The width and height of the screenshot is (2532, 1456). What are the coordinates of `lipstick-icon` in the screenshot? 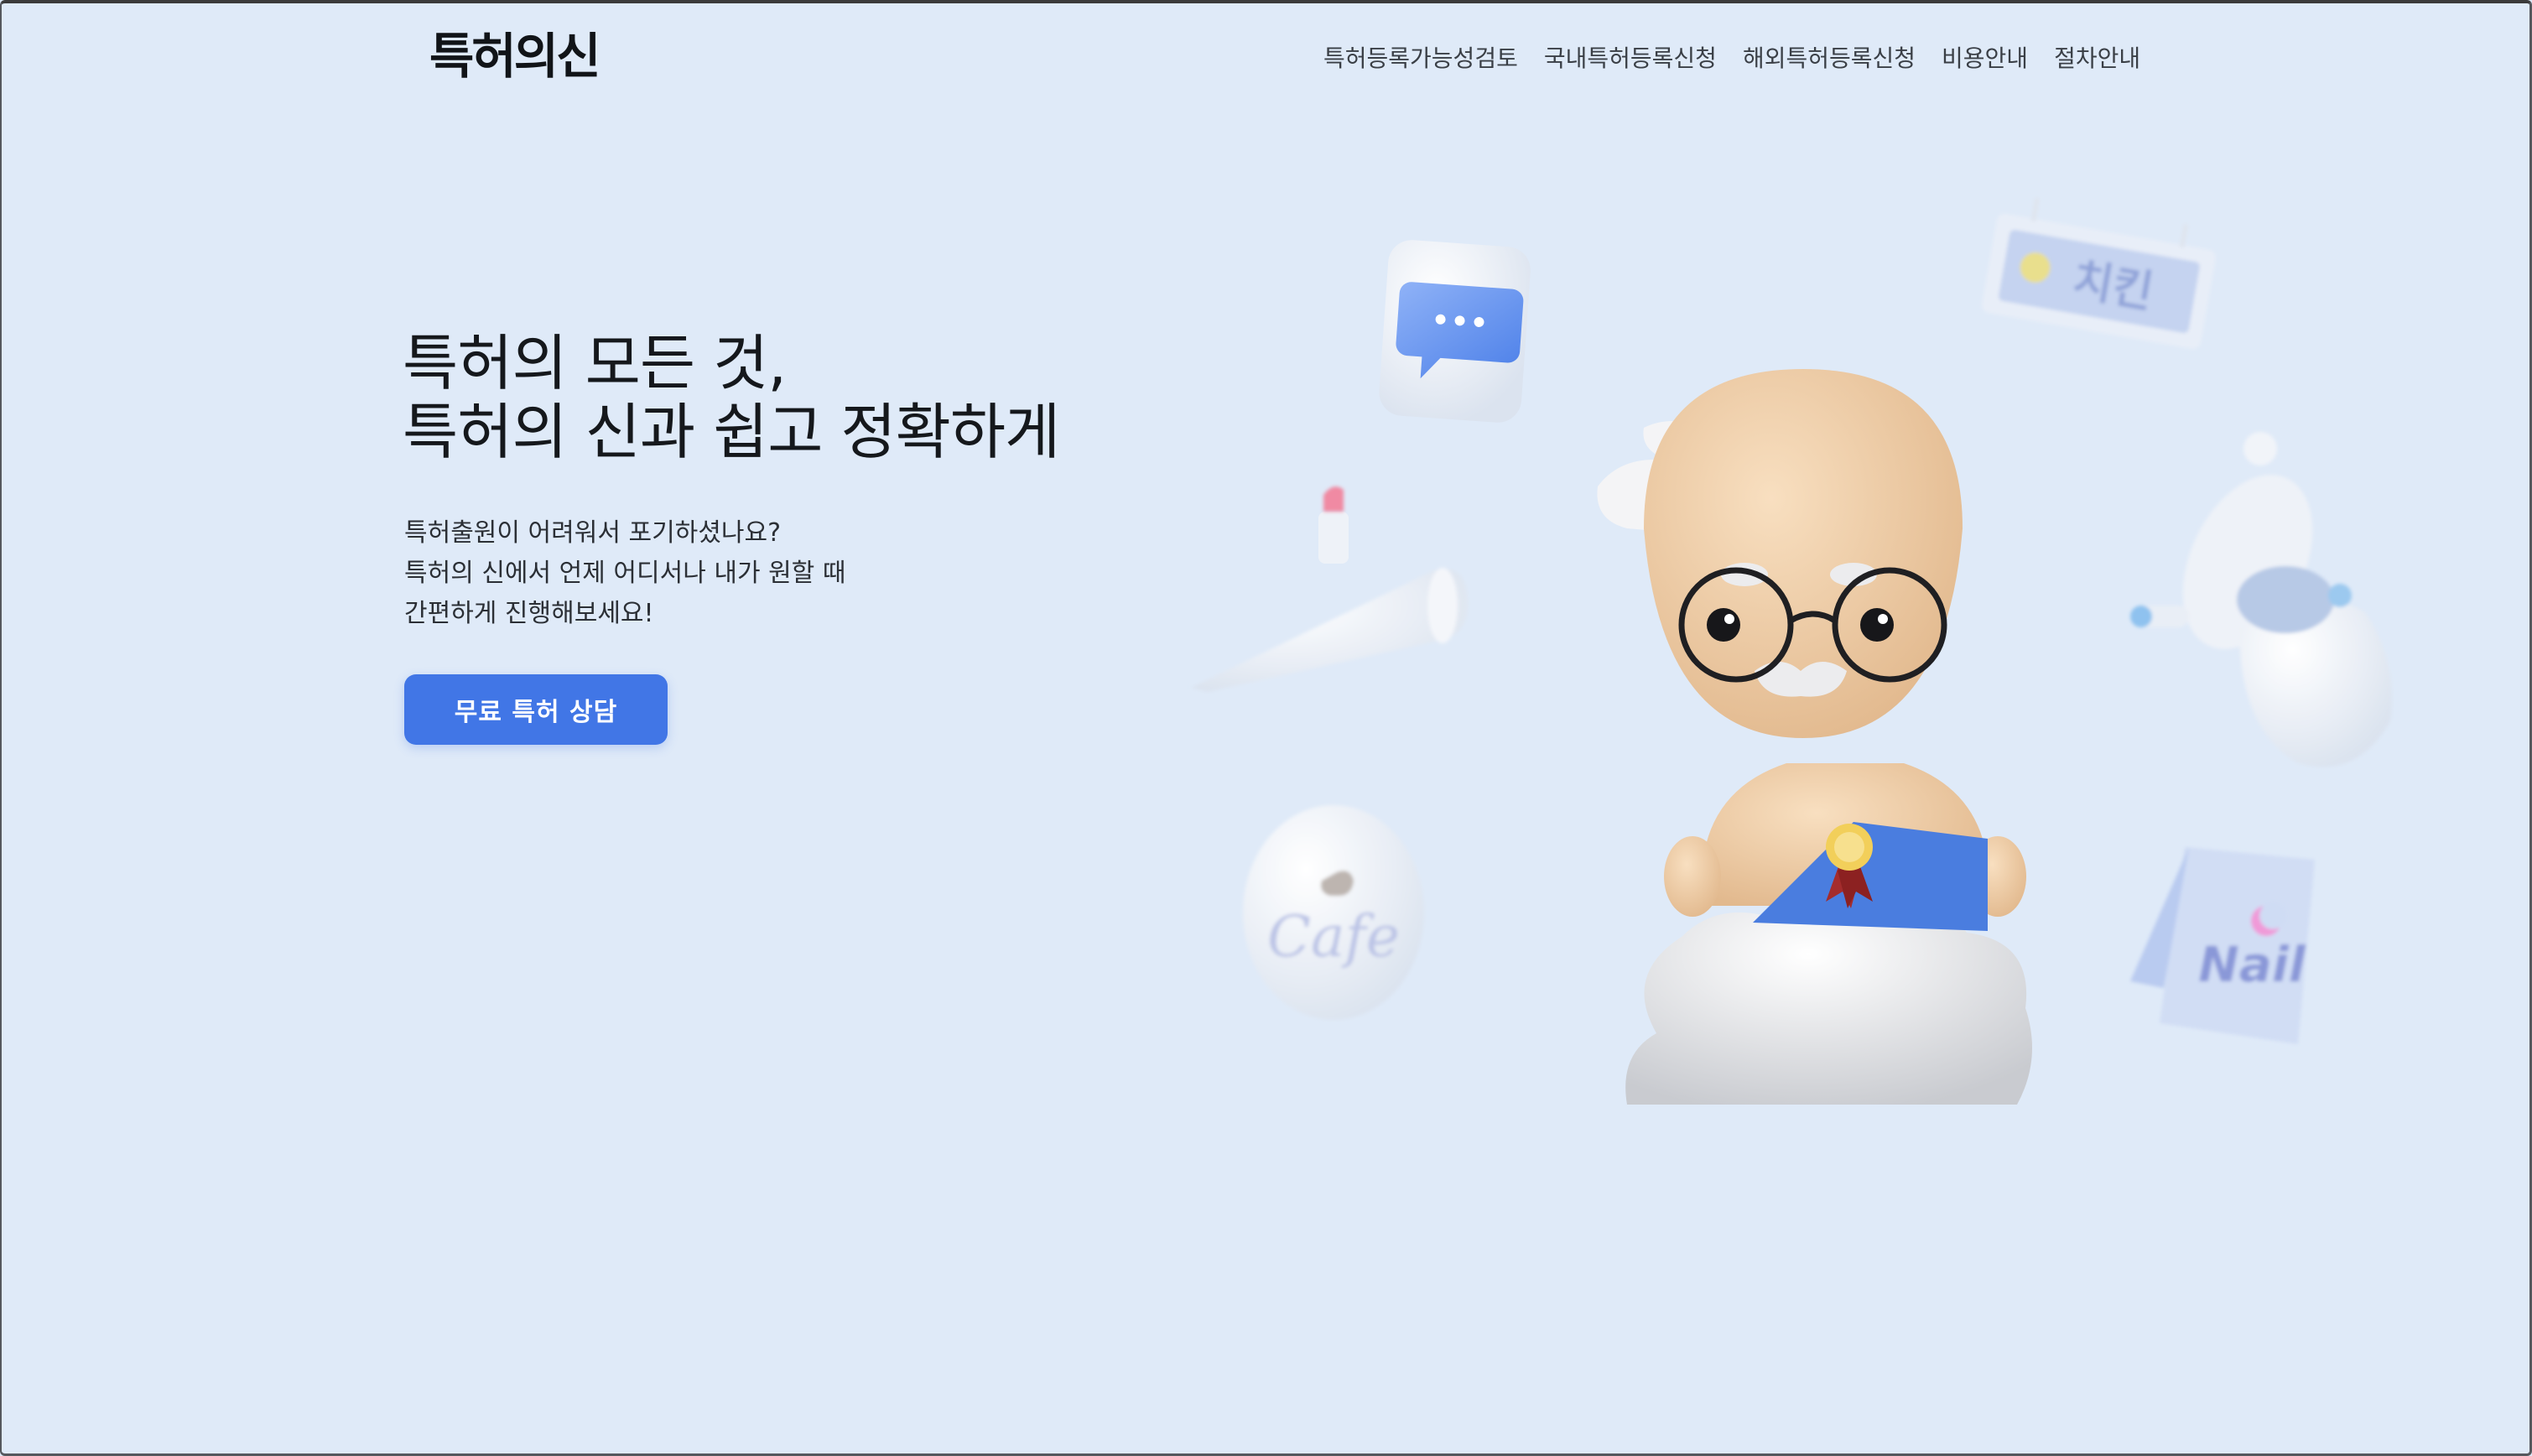 It's located at (1333, 525).